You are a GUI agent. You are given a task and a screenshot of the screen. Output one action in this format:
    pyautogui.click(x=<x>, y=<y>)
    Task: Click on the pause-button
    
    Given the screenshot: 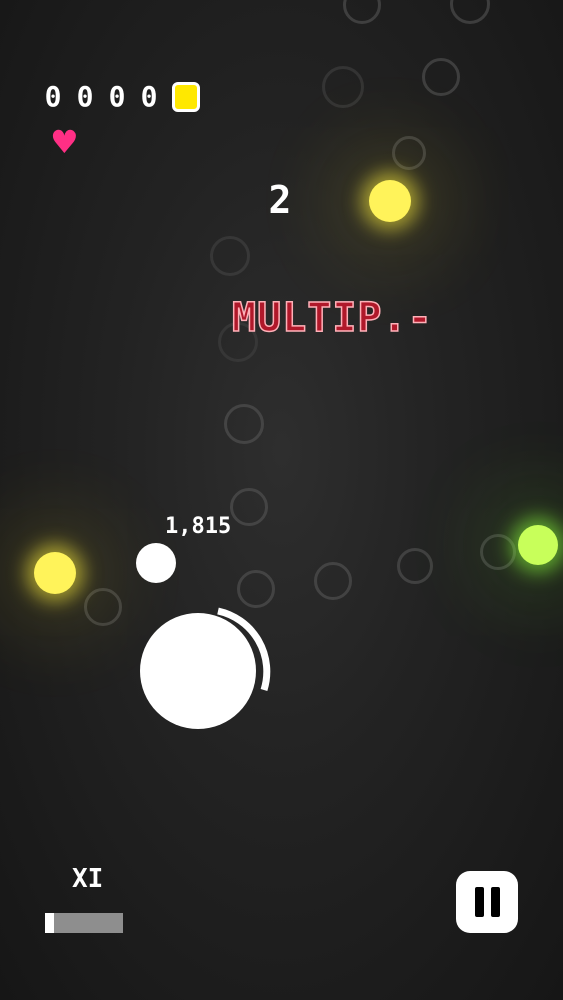 What is the action you would take?
    pyautogui.click(x=487, y=902)
    